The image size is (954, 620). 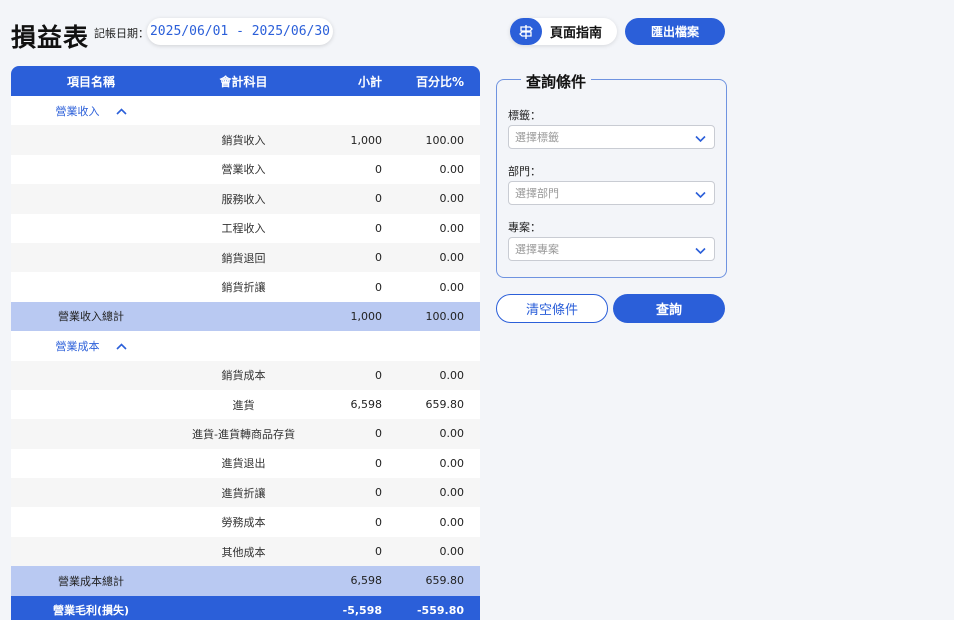 I want to click on account-cell: 進貨, so click(x=243, y=404).